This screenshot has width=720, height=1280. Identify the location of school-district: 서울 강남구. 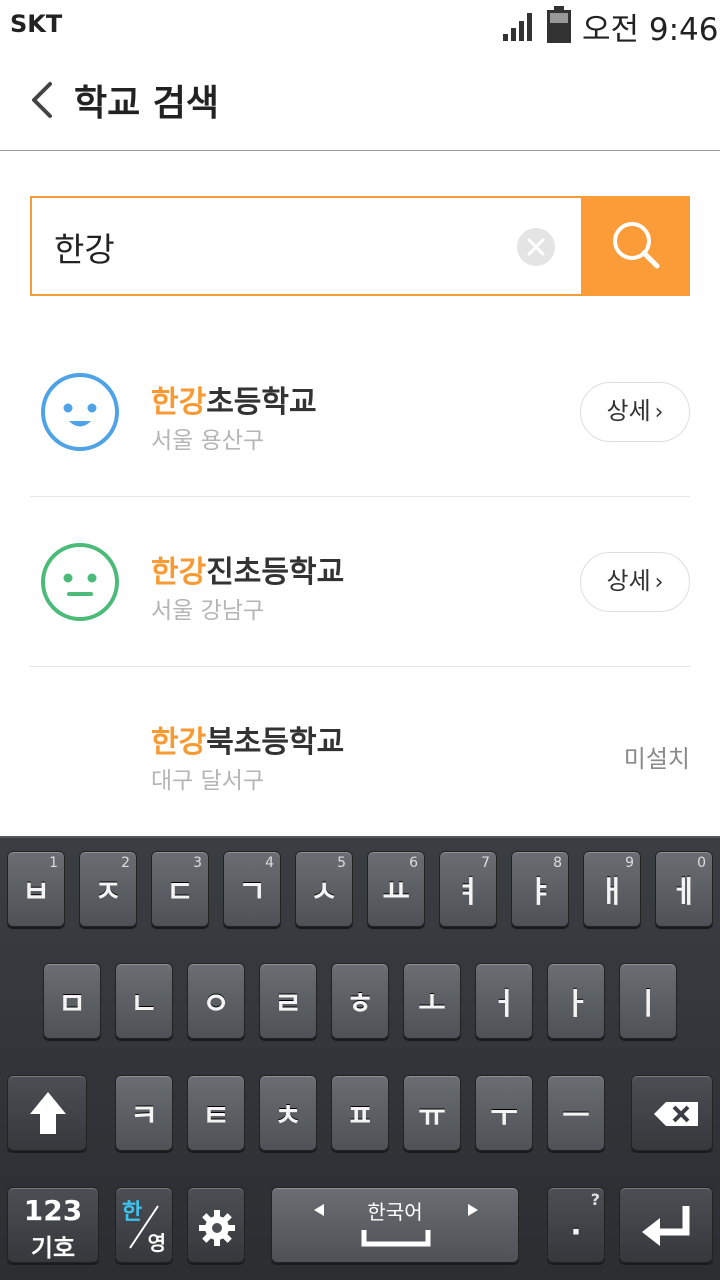
(208, 611).